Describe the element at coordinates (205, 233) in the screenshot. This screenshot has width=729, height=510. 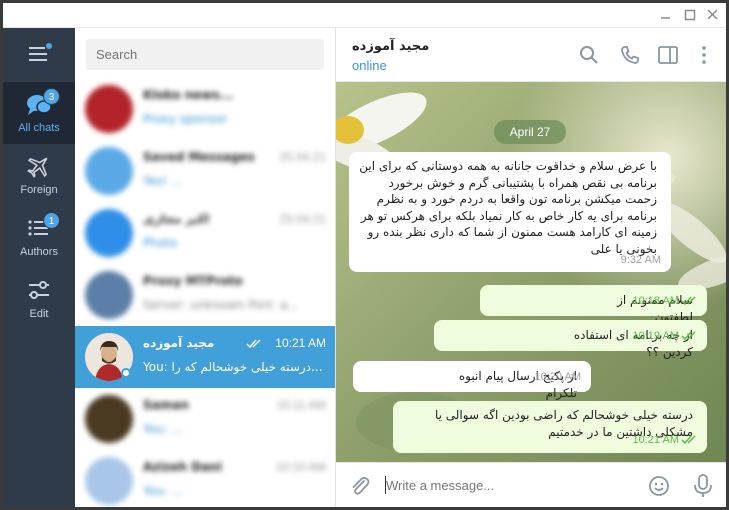
I see `chat-list-item: اکبر مجازی 25.04.21 Photo` at that location.